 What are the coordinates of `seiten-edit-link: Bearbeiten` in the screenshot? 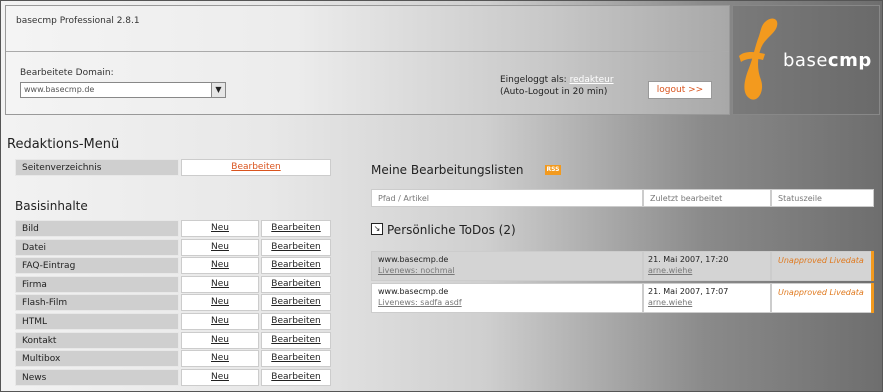 It's located at (256, 167).